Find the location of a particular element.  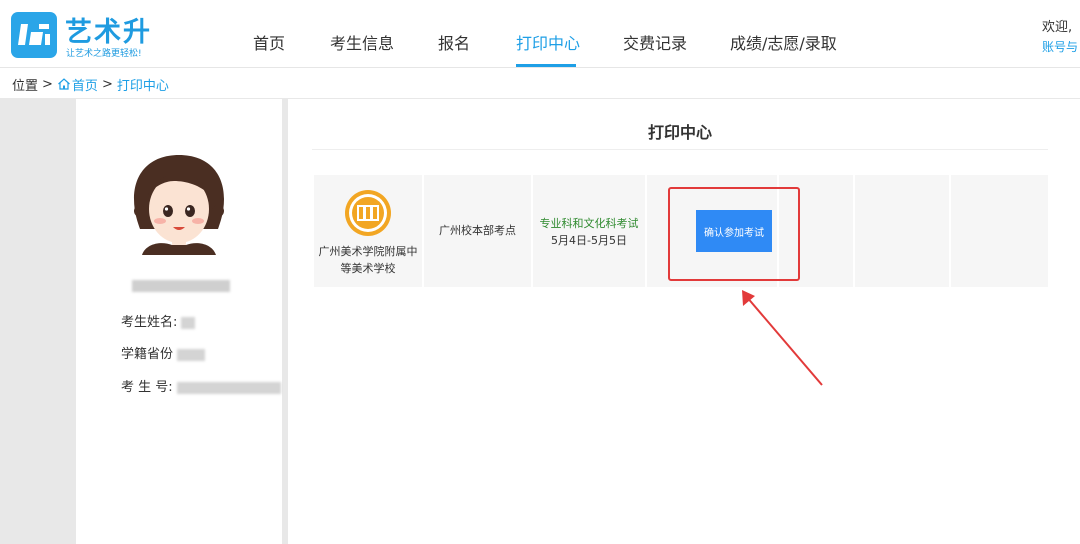

exam-point-cell: 广州校本部考点 is located at coordinates (477, 231).